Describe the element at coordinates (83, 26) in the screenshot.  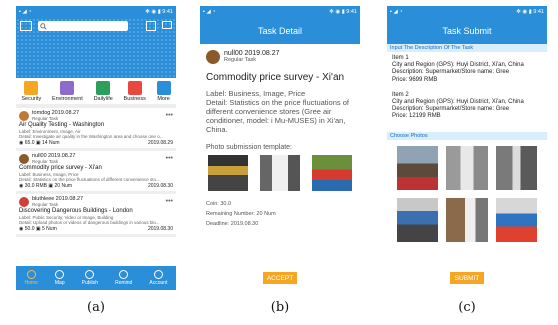
I see `search-input` at that location.